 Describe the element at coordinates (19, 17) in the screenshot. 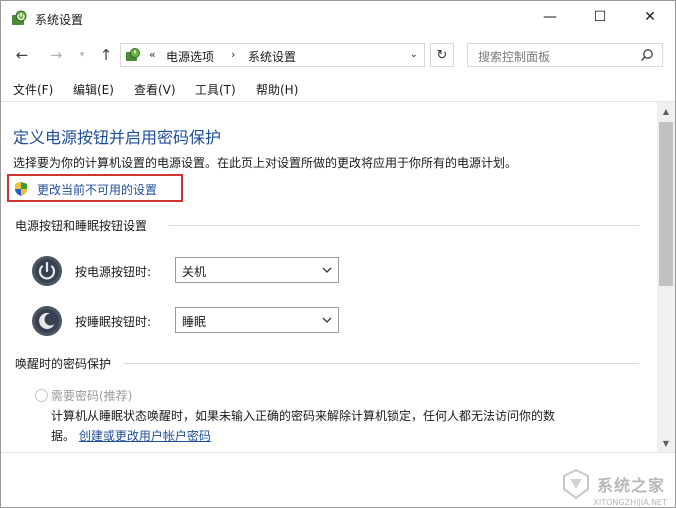

I see `power-options-icon` at that location.